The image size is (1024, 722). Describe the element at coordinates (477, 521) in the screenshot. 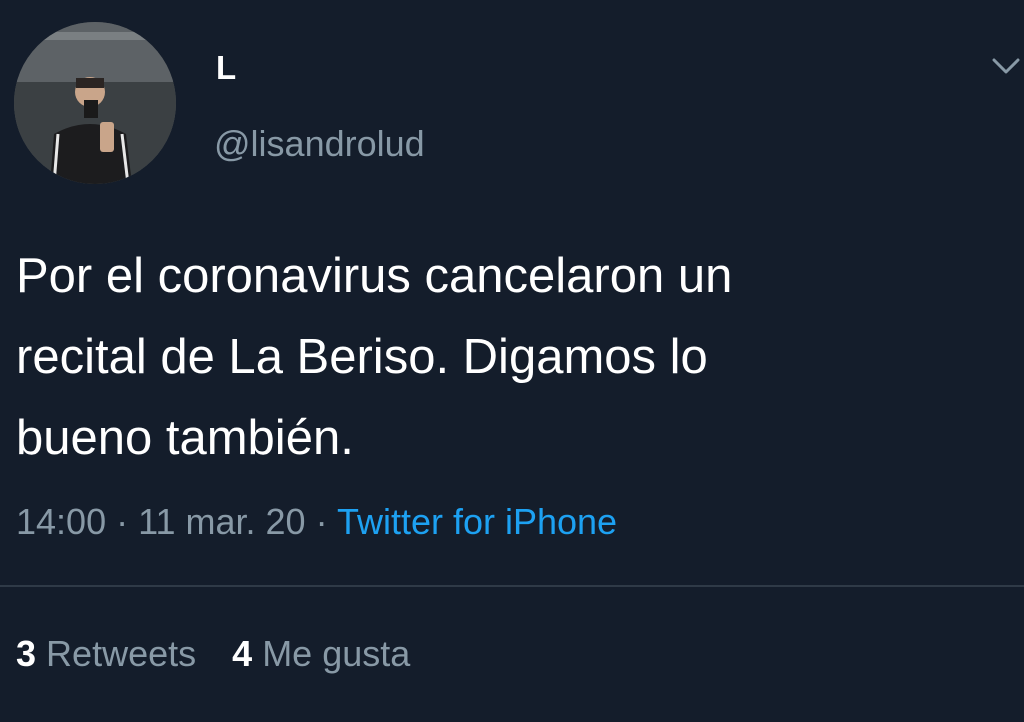

I see `tweet-source-link: Twitter for iPhone` at that location.